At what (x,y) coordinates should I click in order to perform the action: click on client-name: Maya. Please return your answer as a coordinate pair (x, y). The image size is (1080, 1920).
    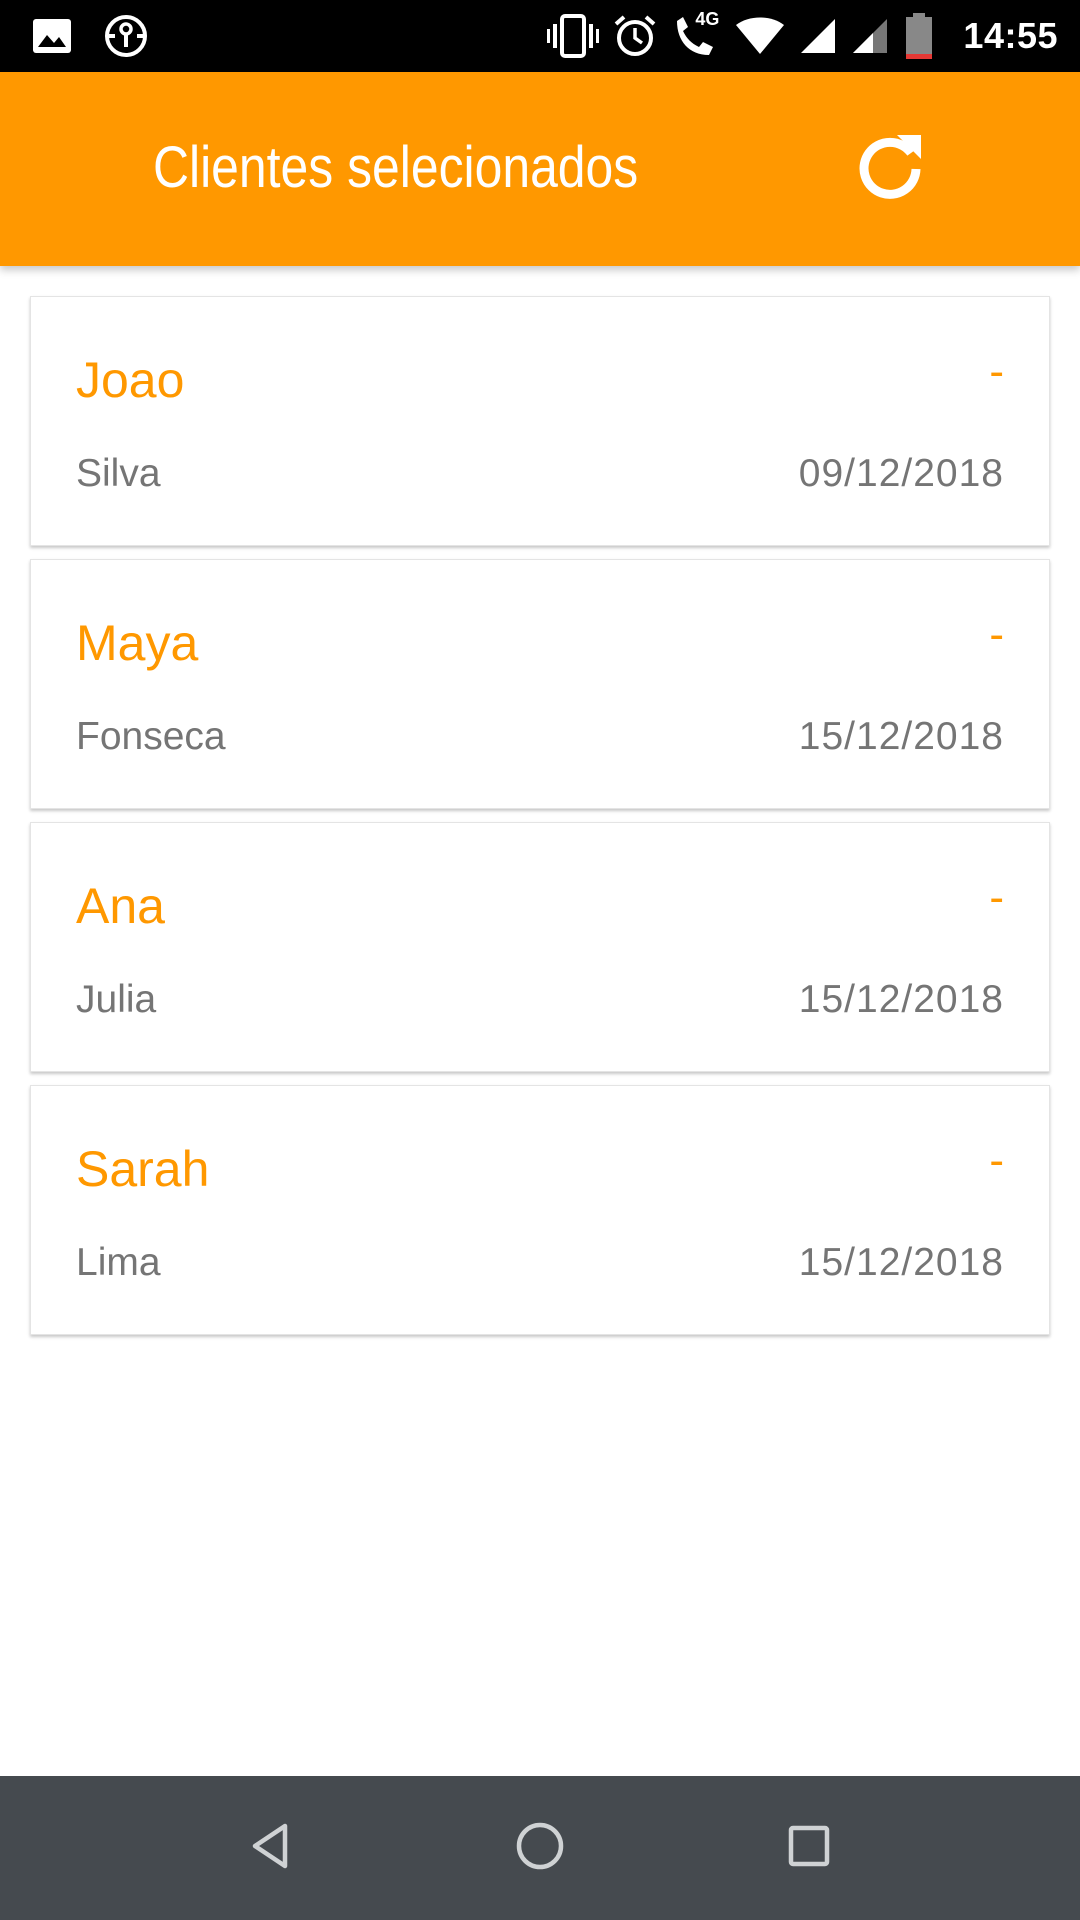
    Looking at the image, I should click on (137, 643).